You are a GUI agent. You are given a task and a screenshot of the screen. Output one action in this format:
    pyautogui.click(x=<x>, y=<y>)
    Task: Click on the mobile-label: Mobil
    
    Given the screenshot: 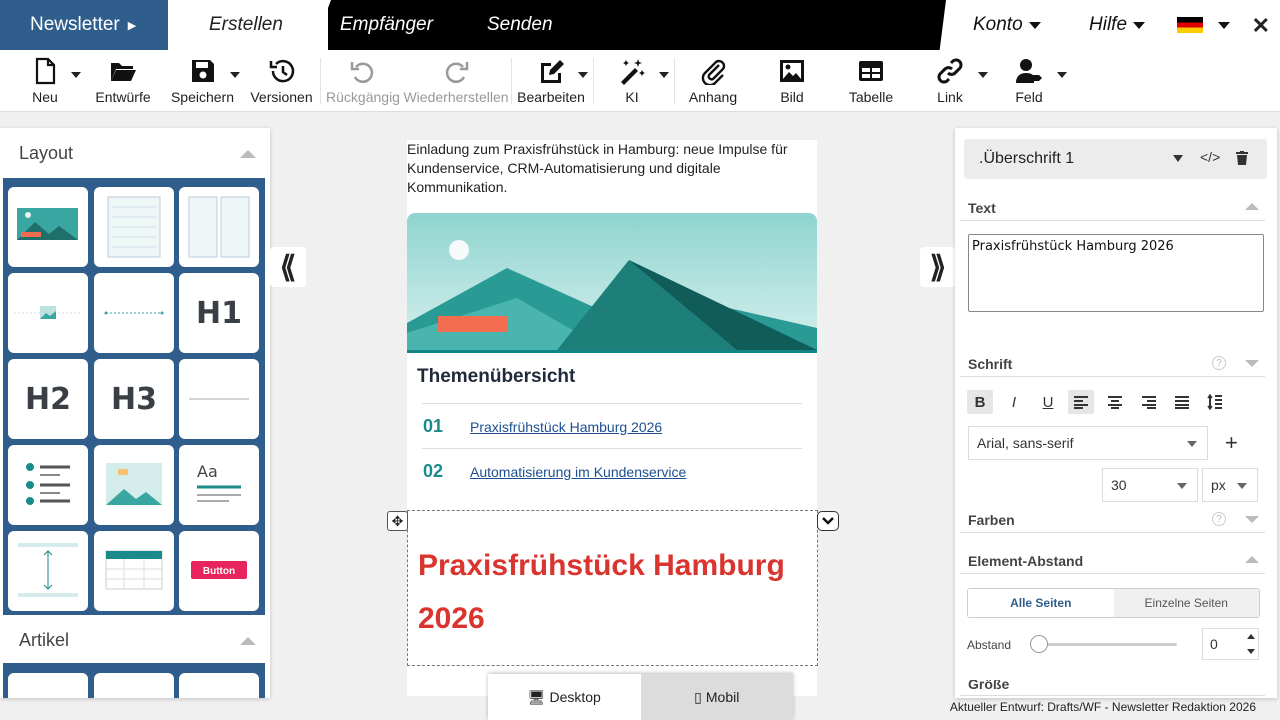 What is the action you would take?
    pyautogui.click(x=722, y=697)
    